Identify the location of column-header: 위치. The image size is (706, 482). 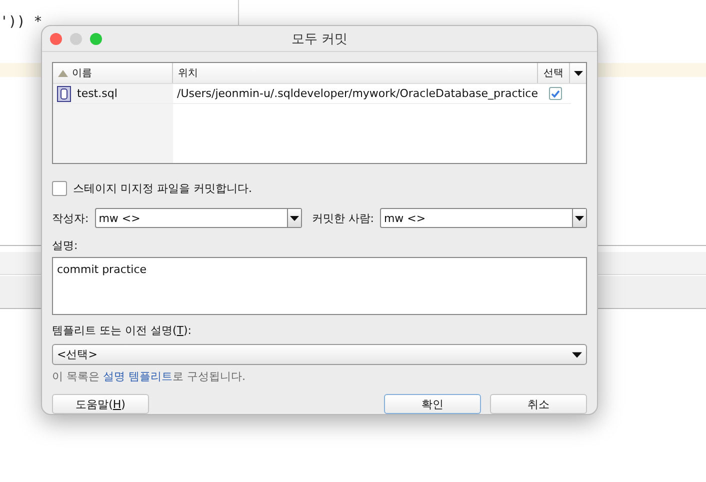
(355, 73).